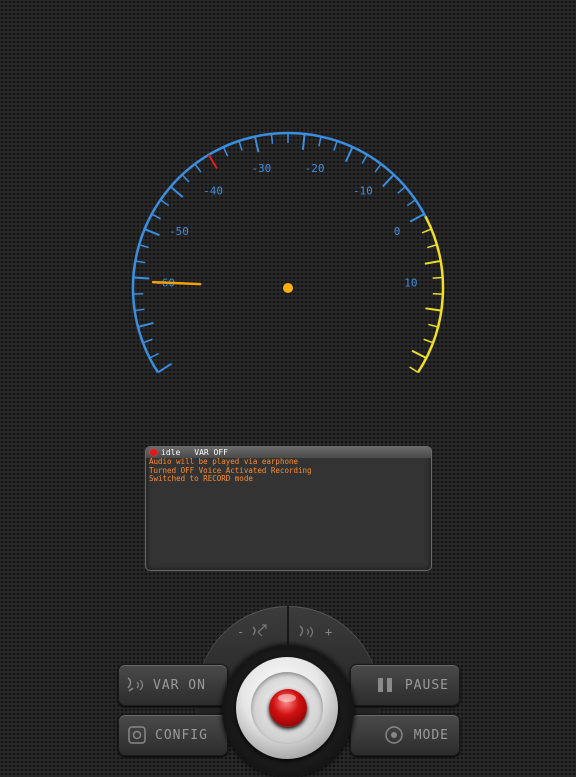 The width and height of the screenshot is (576, 777). What do you see at coordinates (288, 479) in the screenshot?
I see `log-line: Switched to RECORD mode` at bounding box center [288, 479].